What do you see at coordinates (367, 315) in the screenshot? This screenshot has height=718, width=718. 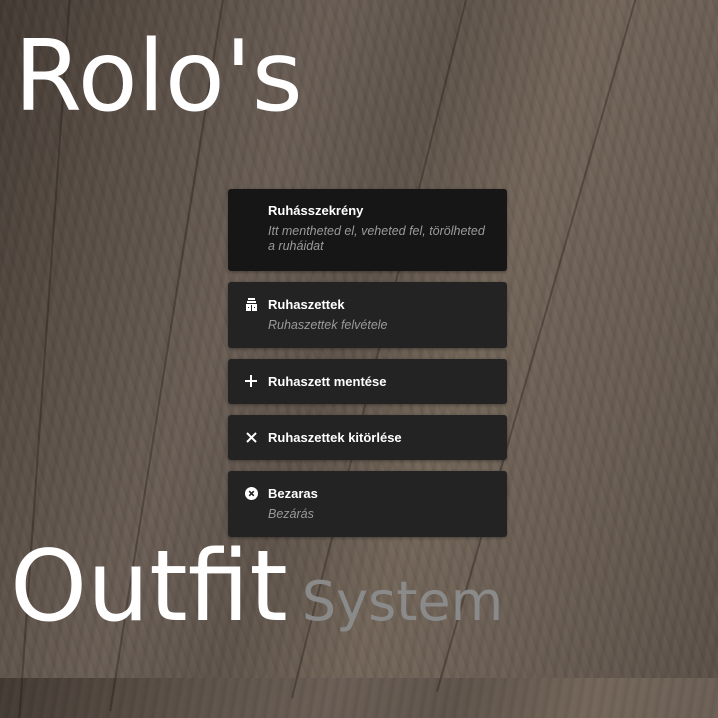 I see `menu-item-ruhaszettek: Ruhaszettek Ruhaszettek felvétele` at bounding box center [367, 315].